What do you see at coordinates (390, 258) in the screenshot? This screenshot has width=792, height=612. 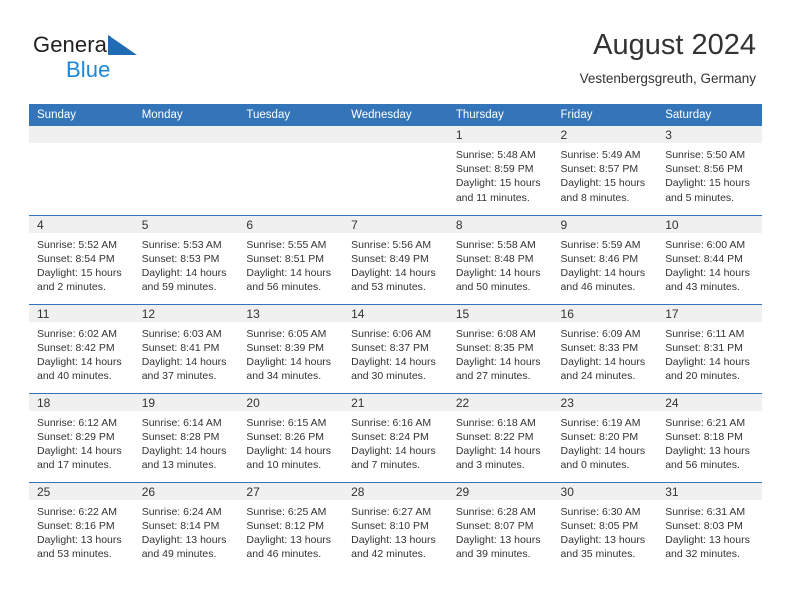 I see `sunset-text: Sunset: 8:49 PM` at bounding box center [390, 258].